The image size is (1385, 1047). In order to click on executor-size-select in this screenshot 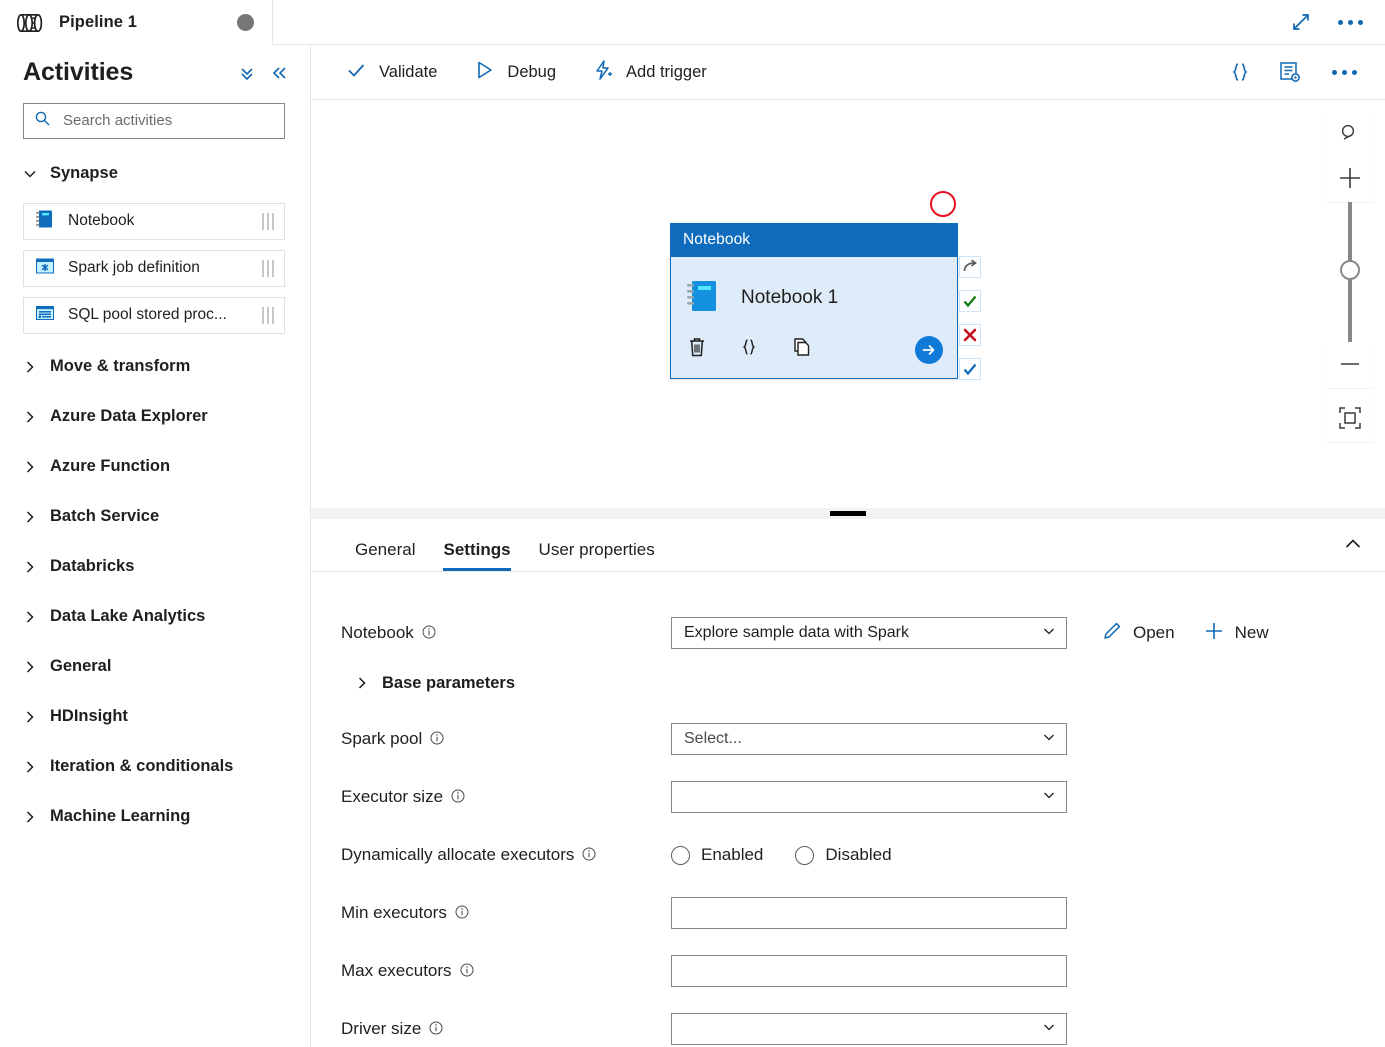, I will do `click(869, 797)`.